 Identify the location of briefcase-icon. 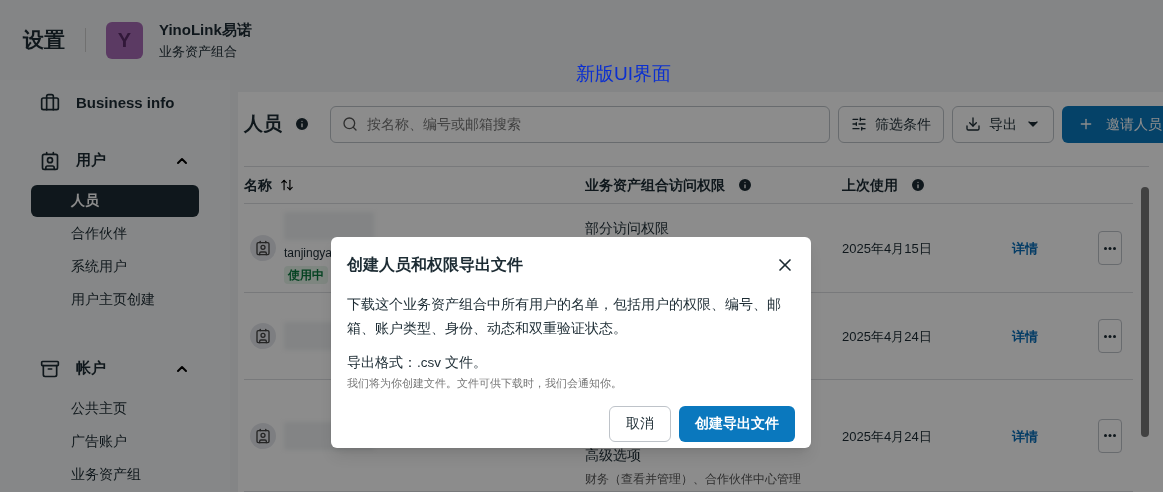
(50, 103).